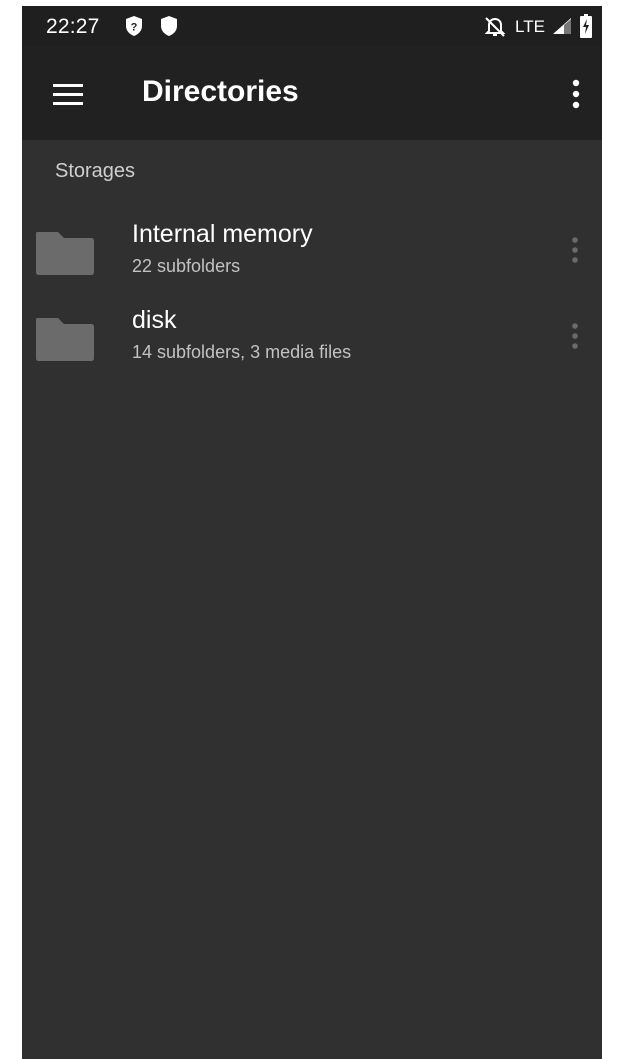 The image size is (624, 1059). What do you see at coordinates (220, 91) in the screenshot?
I see `page-title: Directories` at bounding box center [220, 91].